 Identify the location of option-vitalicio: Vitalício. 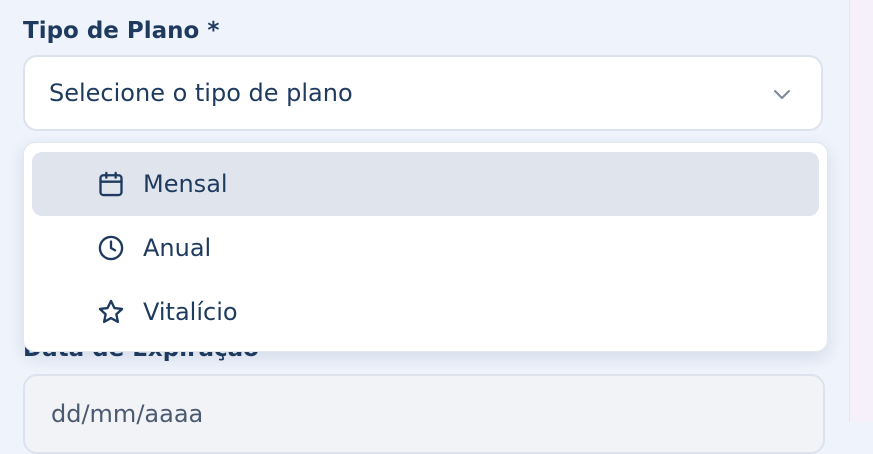
(425, 312).